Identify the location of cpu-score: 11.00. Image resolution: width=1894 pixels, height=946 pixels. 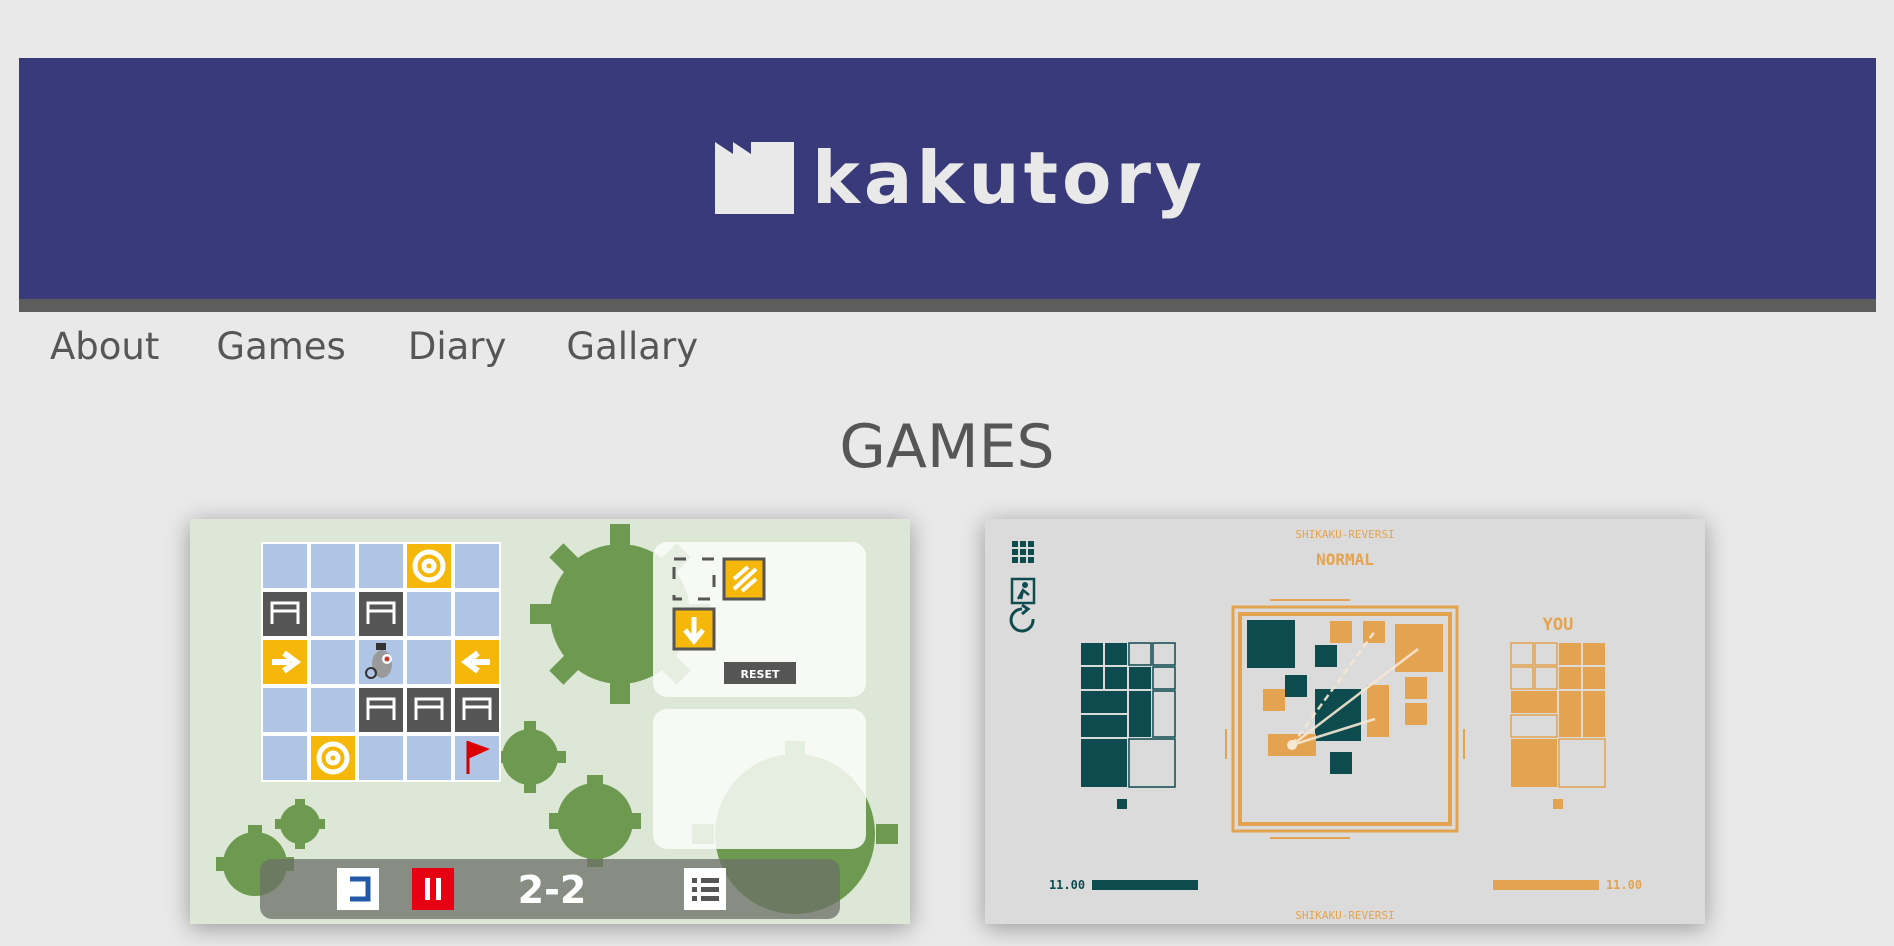
(1067, 885).